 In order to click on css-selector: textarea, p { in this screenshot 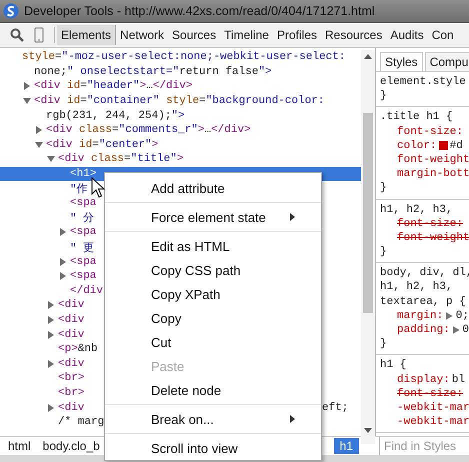, I will do `click(423, 301)`.